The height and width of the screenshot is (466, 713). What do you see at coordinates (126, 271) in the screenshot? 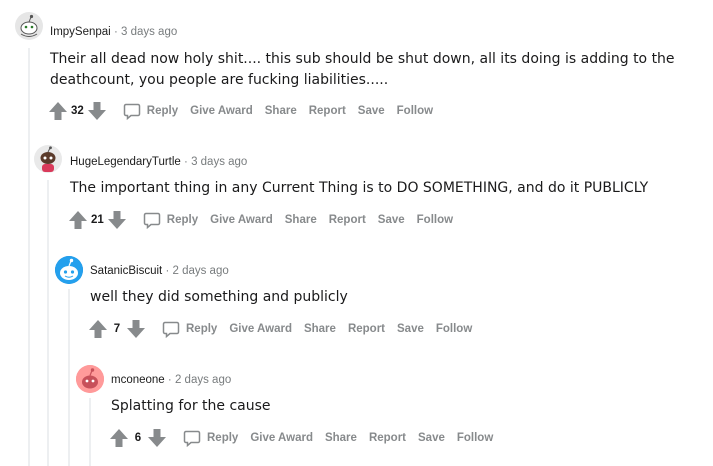
I see `username: SatanicBiscuit` at bounding box center [126, 271].